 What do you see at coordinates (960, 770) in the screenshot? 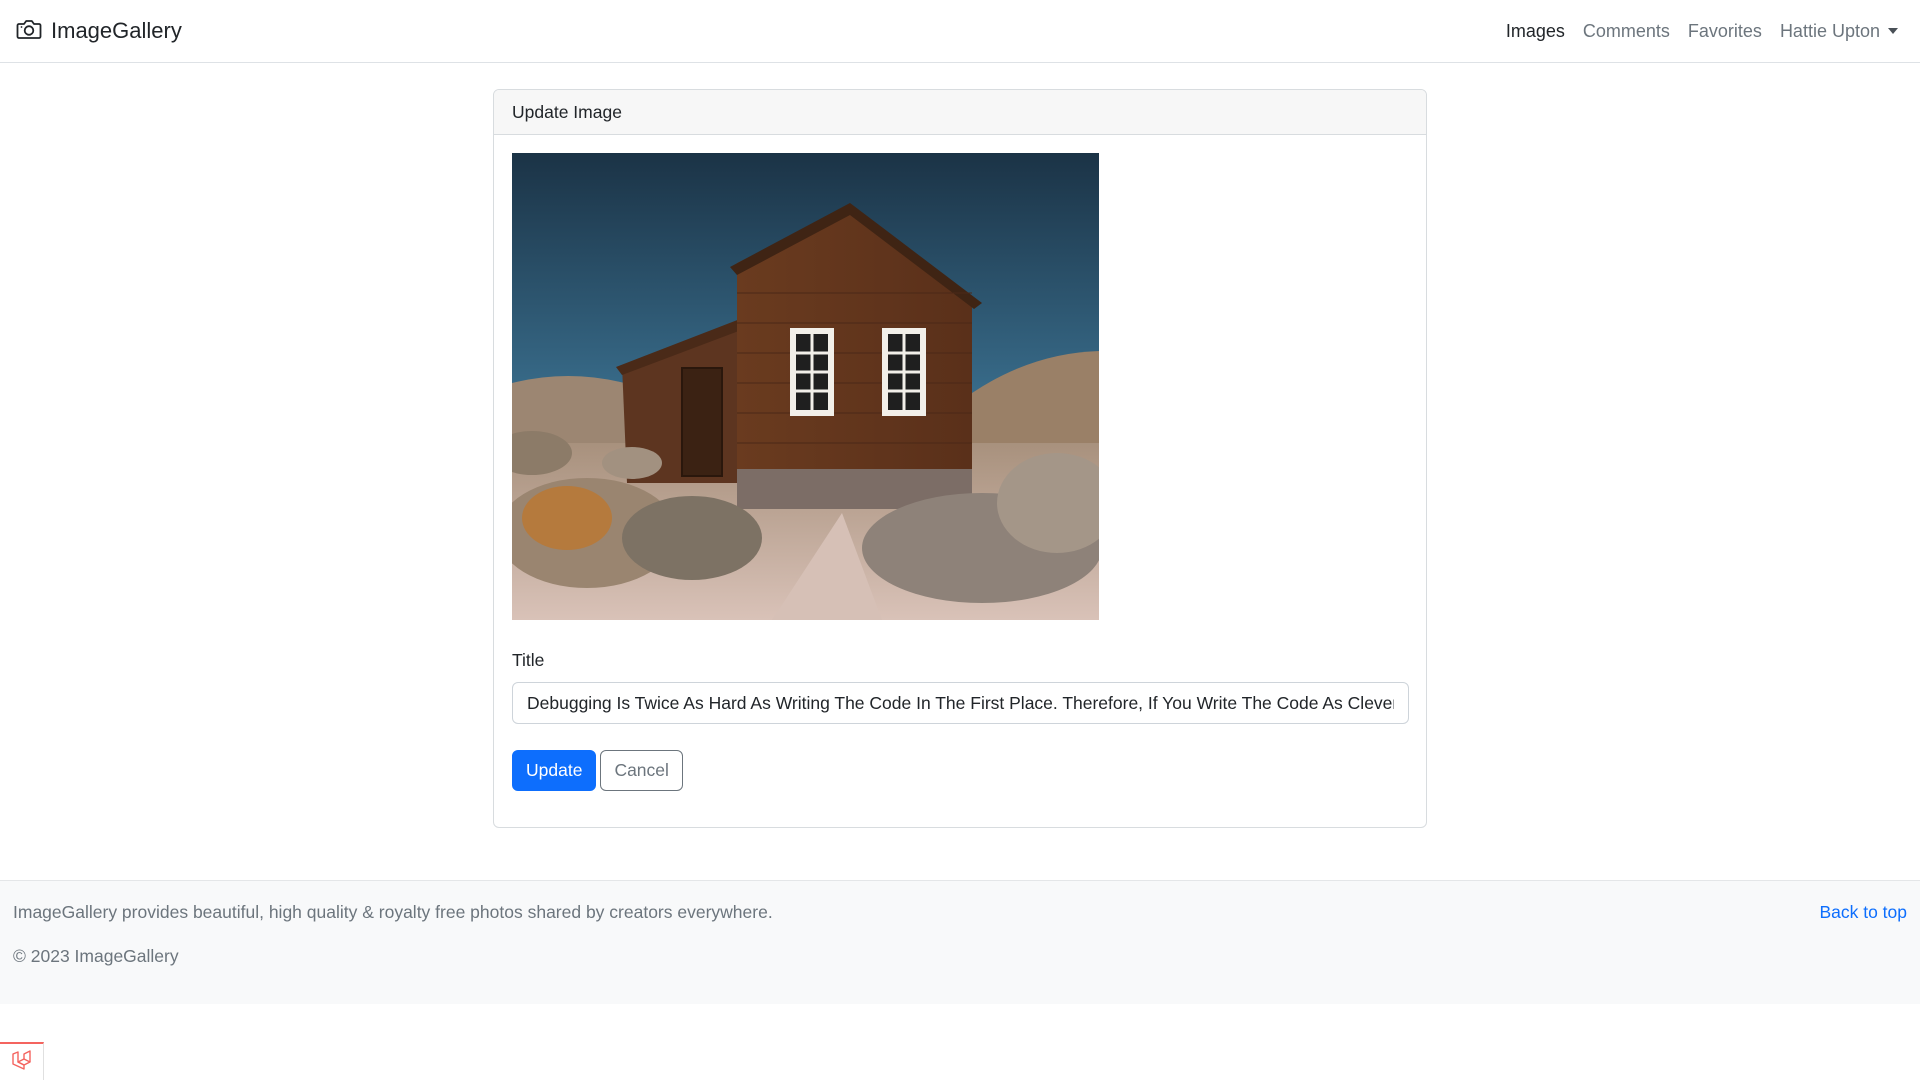
I see `form-actions: Update Cancel` at bounding box center [960, 770].